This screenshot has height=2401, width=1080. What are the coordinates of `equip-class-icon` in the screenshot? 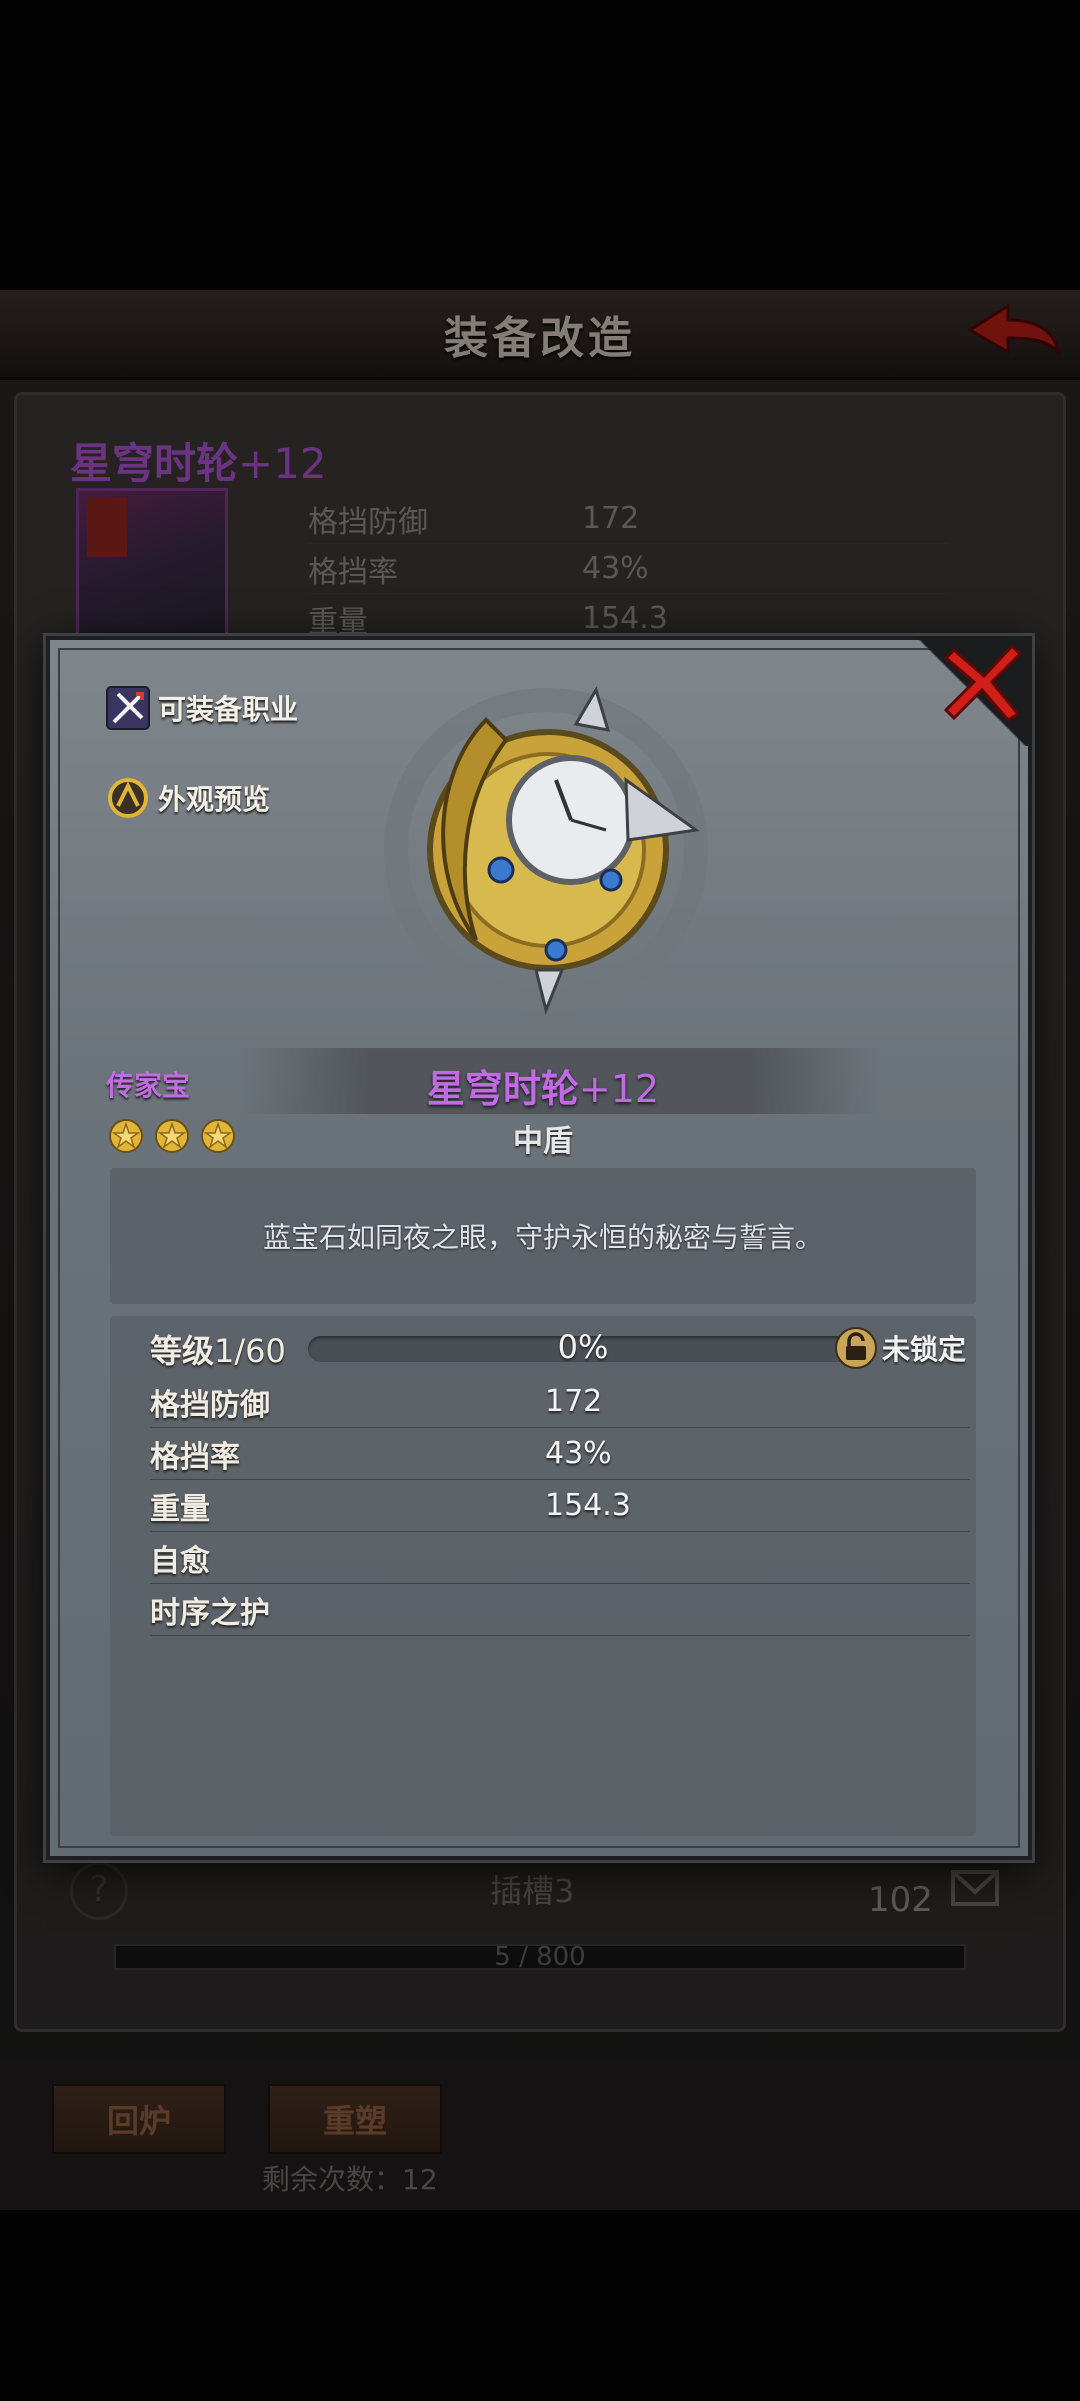 It's located at (128, 708).